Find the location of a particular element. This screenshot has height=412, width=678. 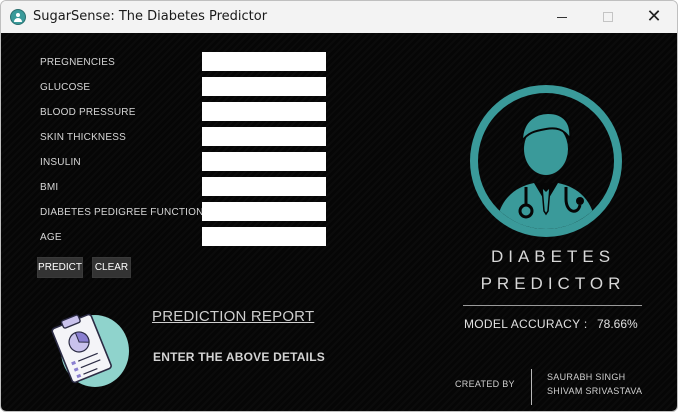

clipboard-chart-icon is located at coordinates (90, 350).